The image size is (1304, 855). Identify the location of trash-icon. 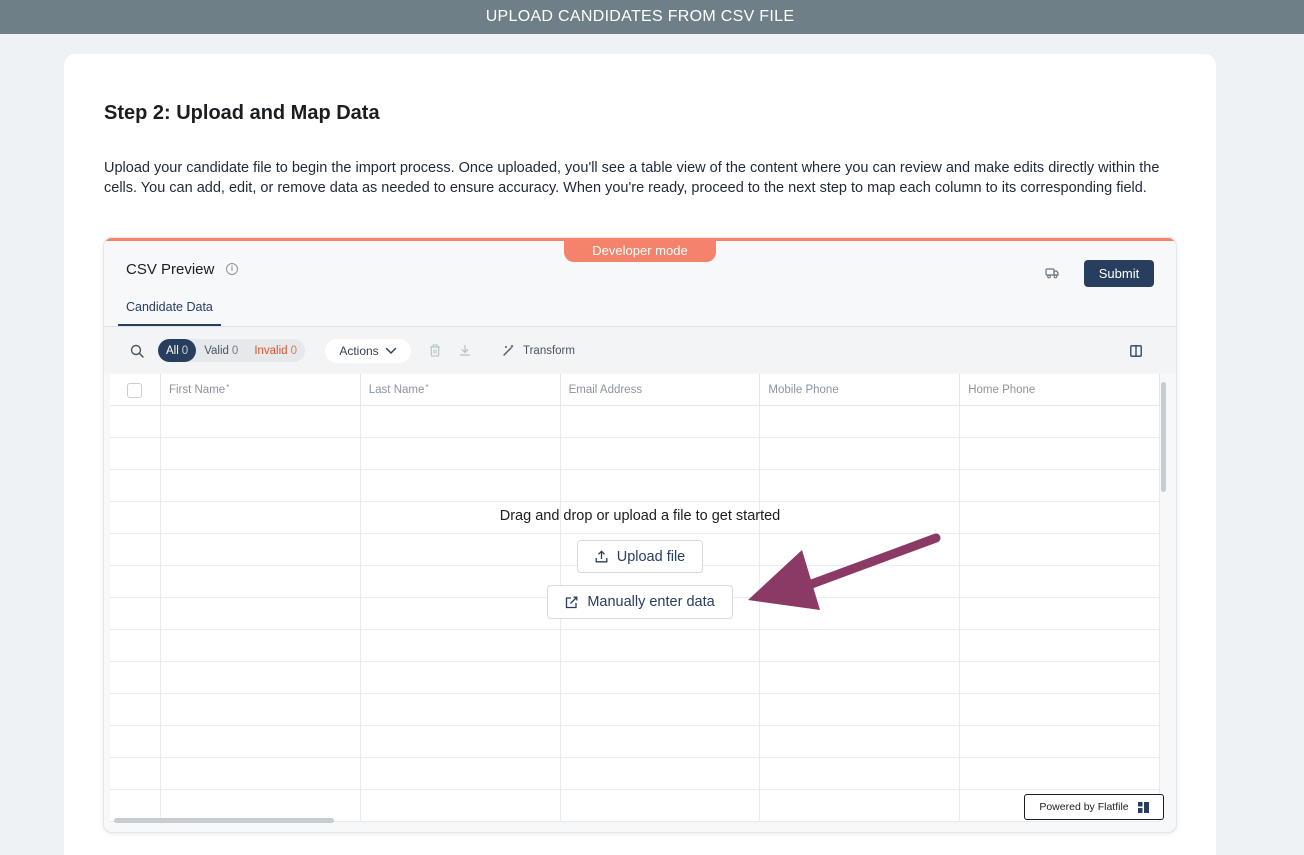
(435, 350).